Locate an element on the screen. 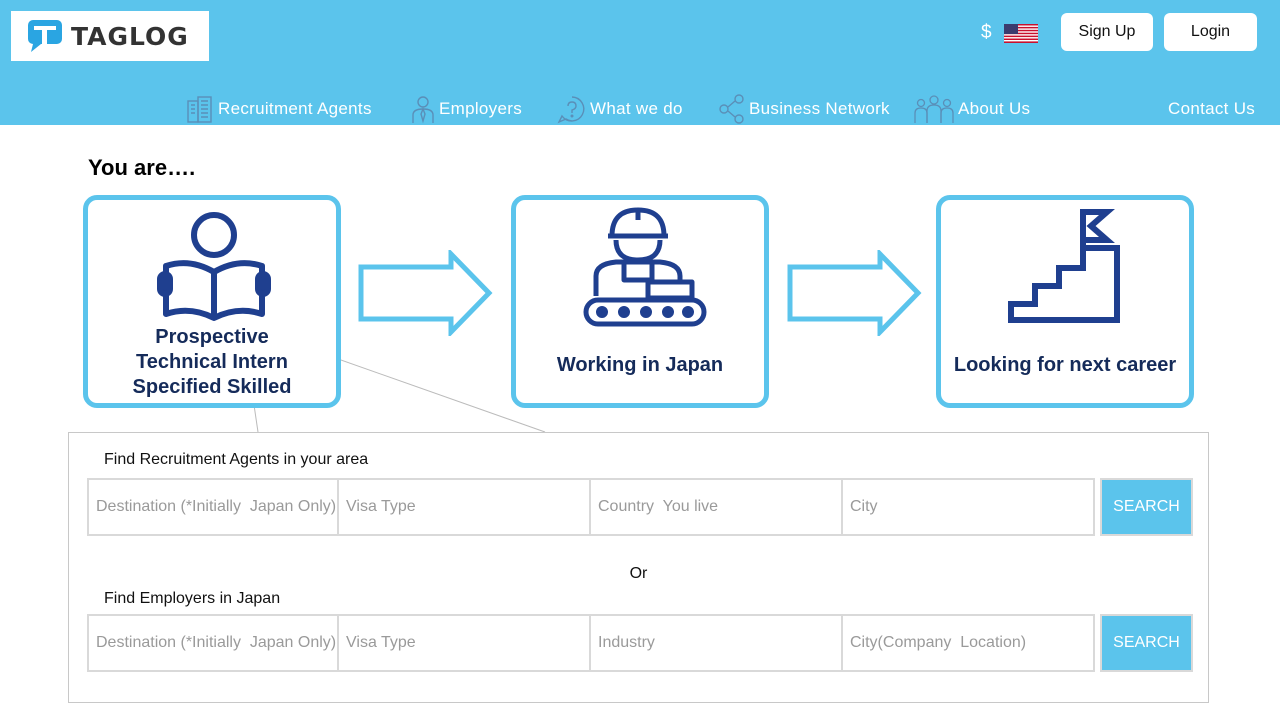 Image resolution: width=1280 pixels, height=703 pixels. login-button: Login is located at coordinates (1210, 32).